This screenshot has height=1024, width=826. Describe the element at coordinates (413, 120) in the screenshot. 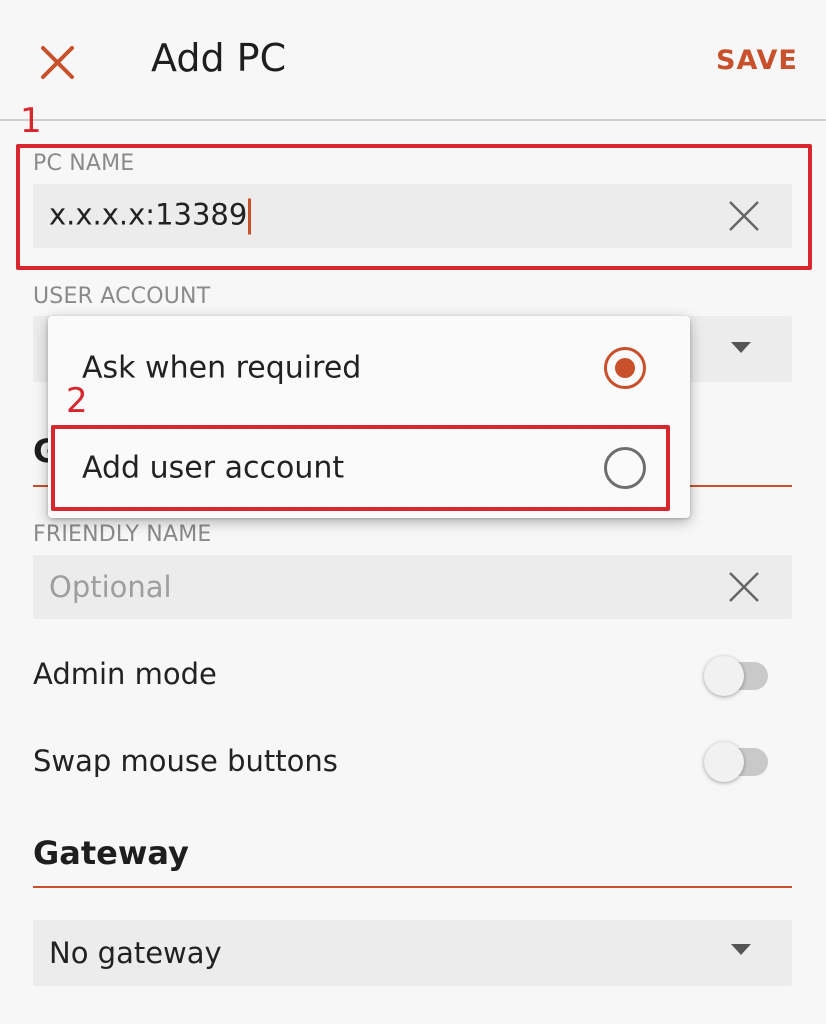

I see `header-divider` at that location.